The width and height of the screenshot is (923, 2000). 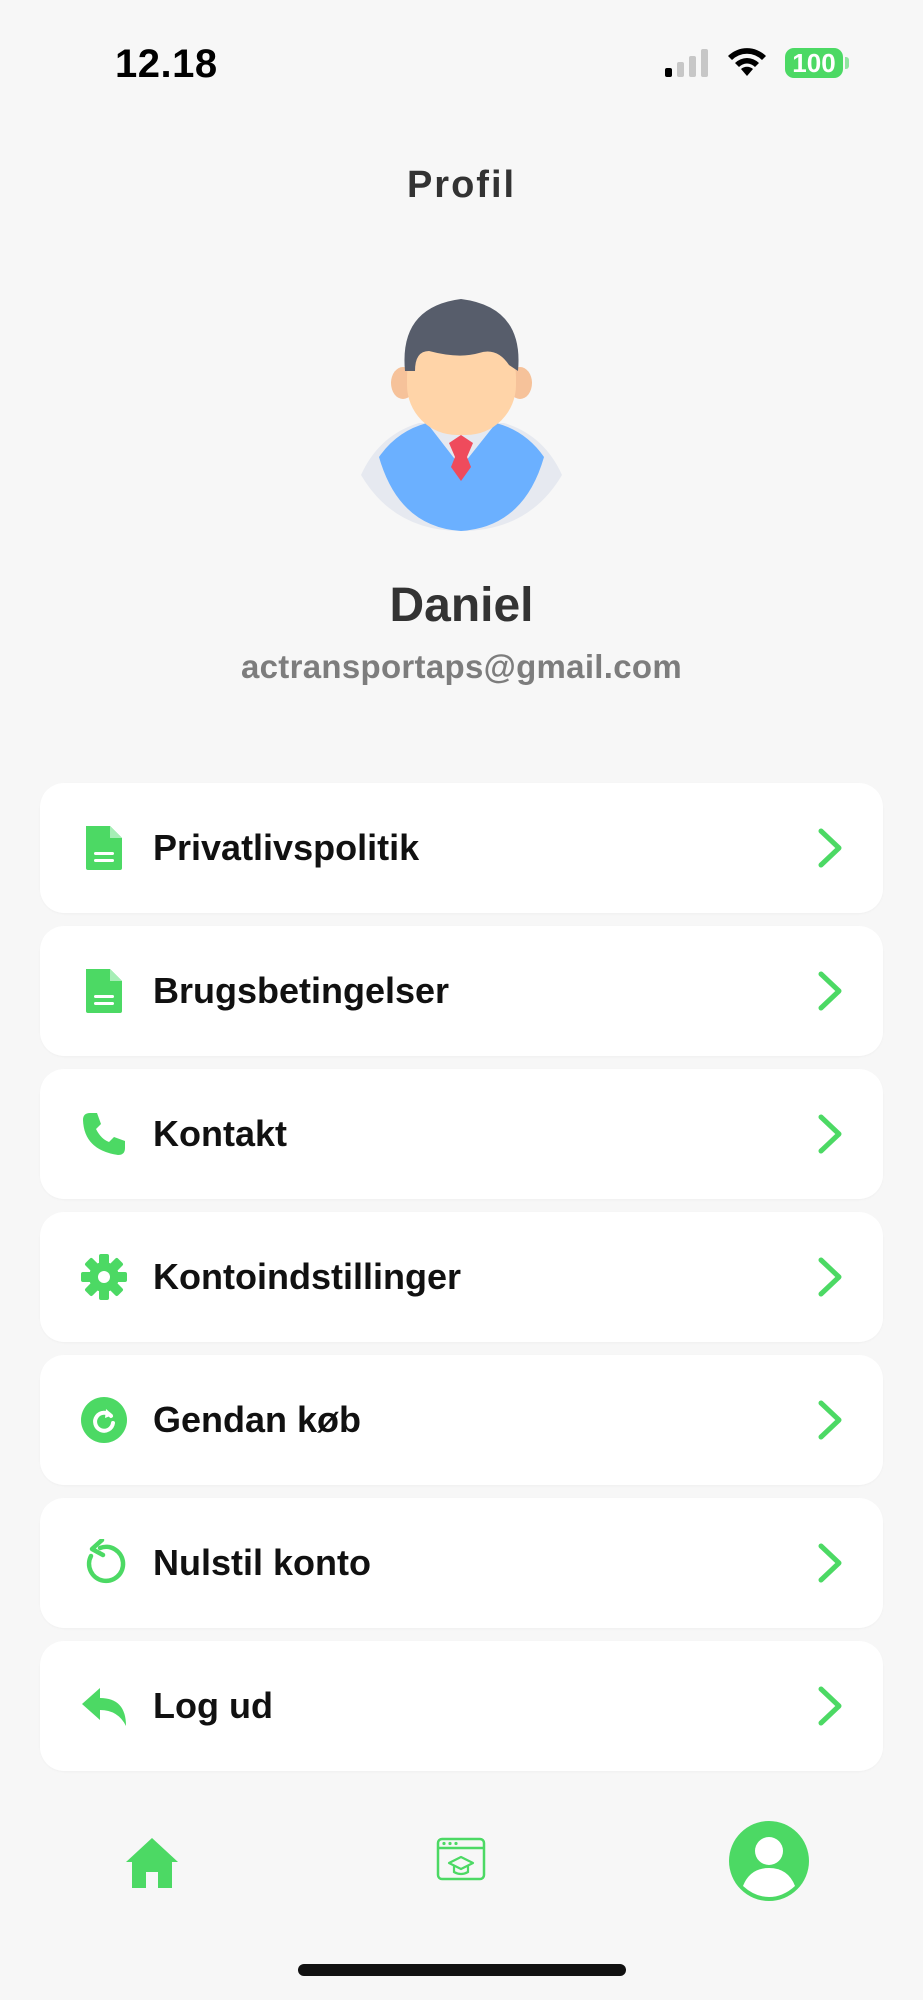 I want to click on status-time: 12.18, so click(x=166, y=64).